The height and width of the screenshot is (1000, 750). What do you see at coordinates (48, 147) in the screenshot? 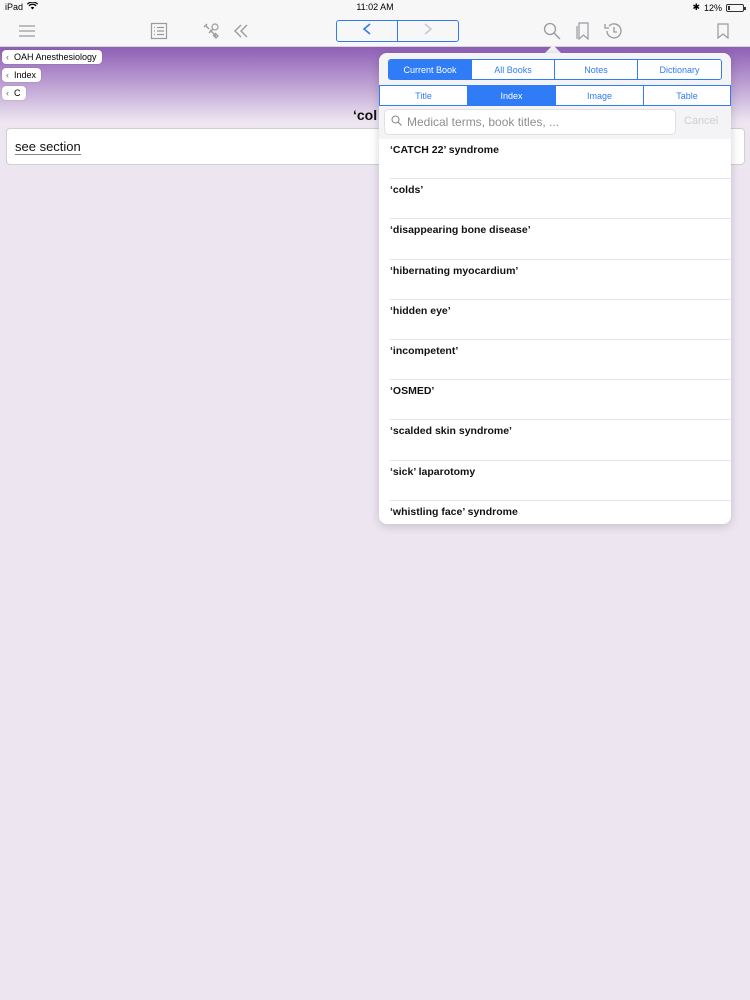
I see `see-section-link: see section` at bounding box center [48, 147].